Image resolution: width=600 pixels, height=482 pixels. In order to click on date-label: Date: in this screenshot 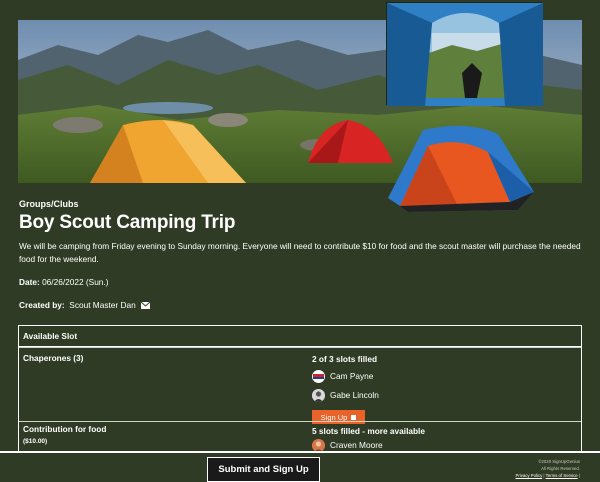, I will do `click(29, 282)`.